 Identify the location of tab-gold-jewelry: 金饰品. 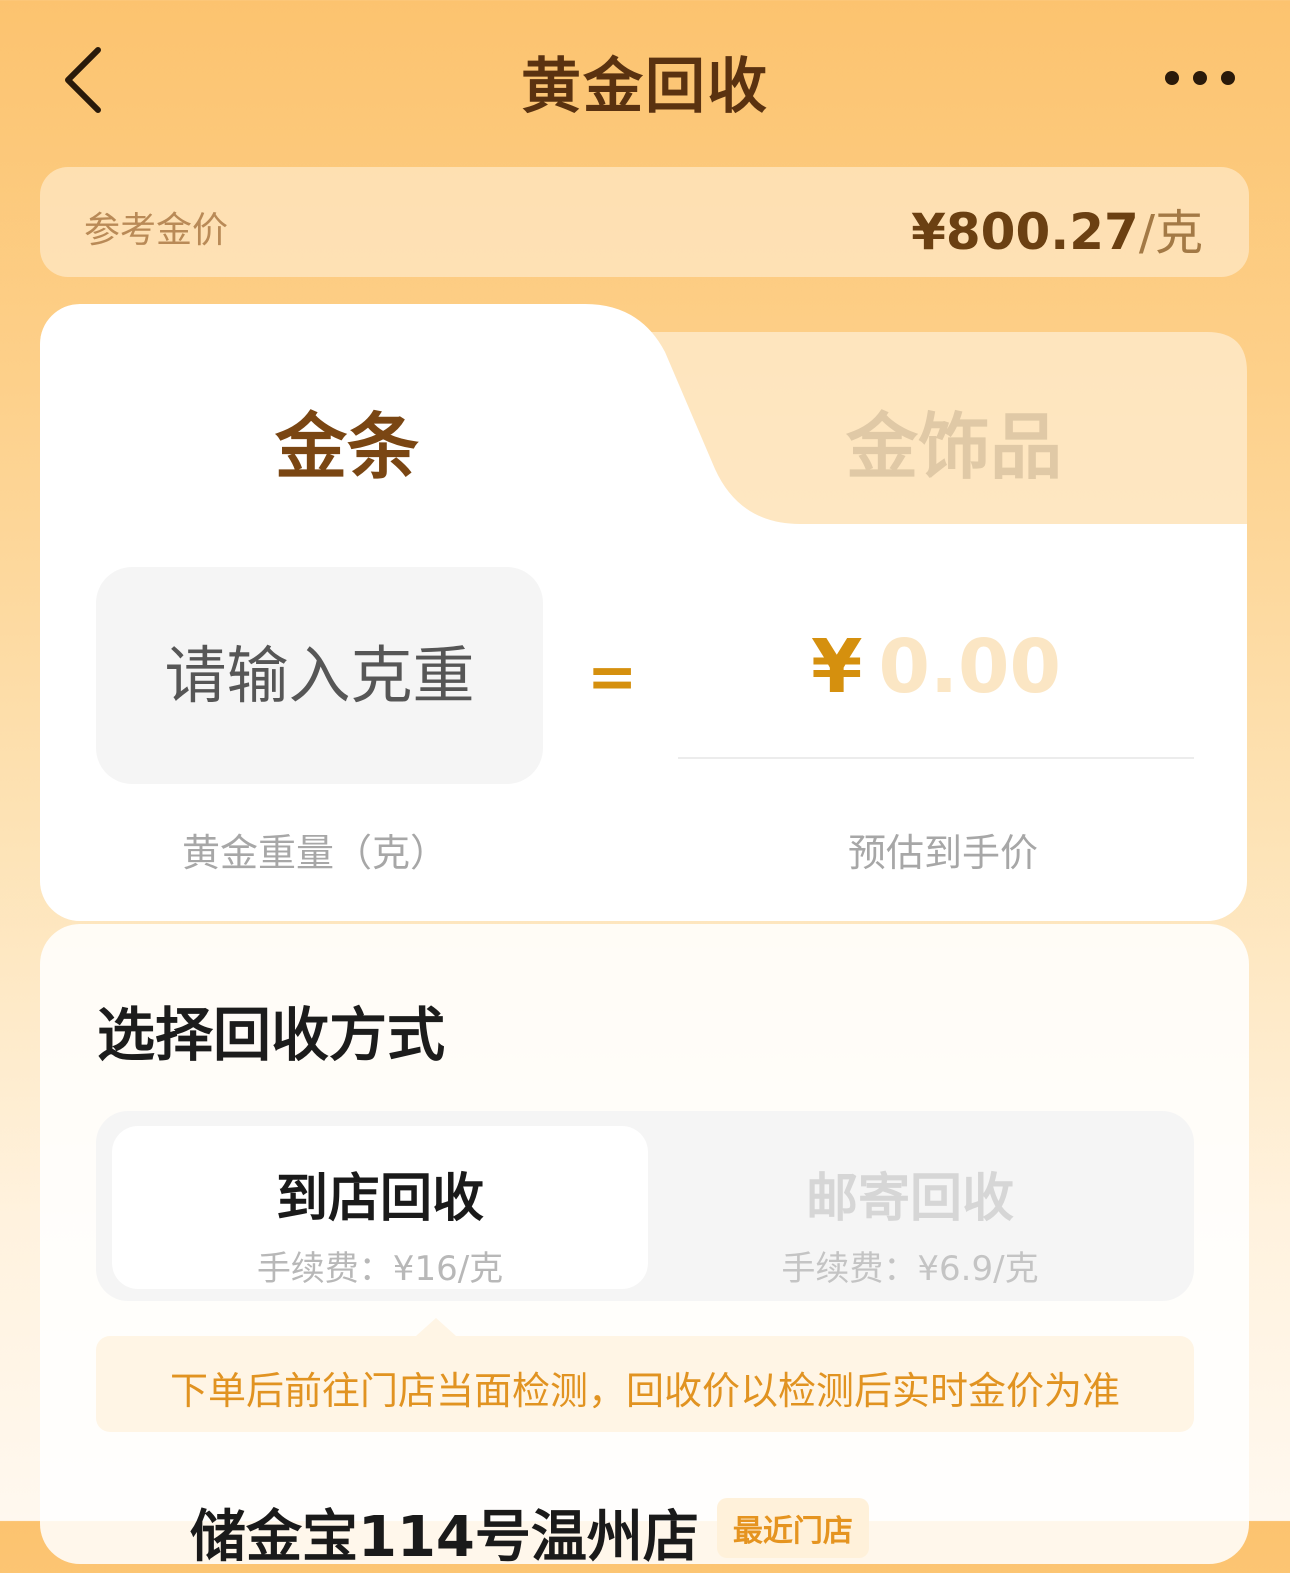
(954, 440).